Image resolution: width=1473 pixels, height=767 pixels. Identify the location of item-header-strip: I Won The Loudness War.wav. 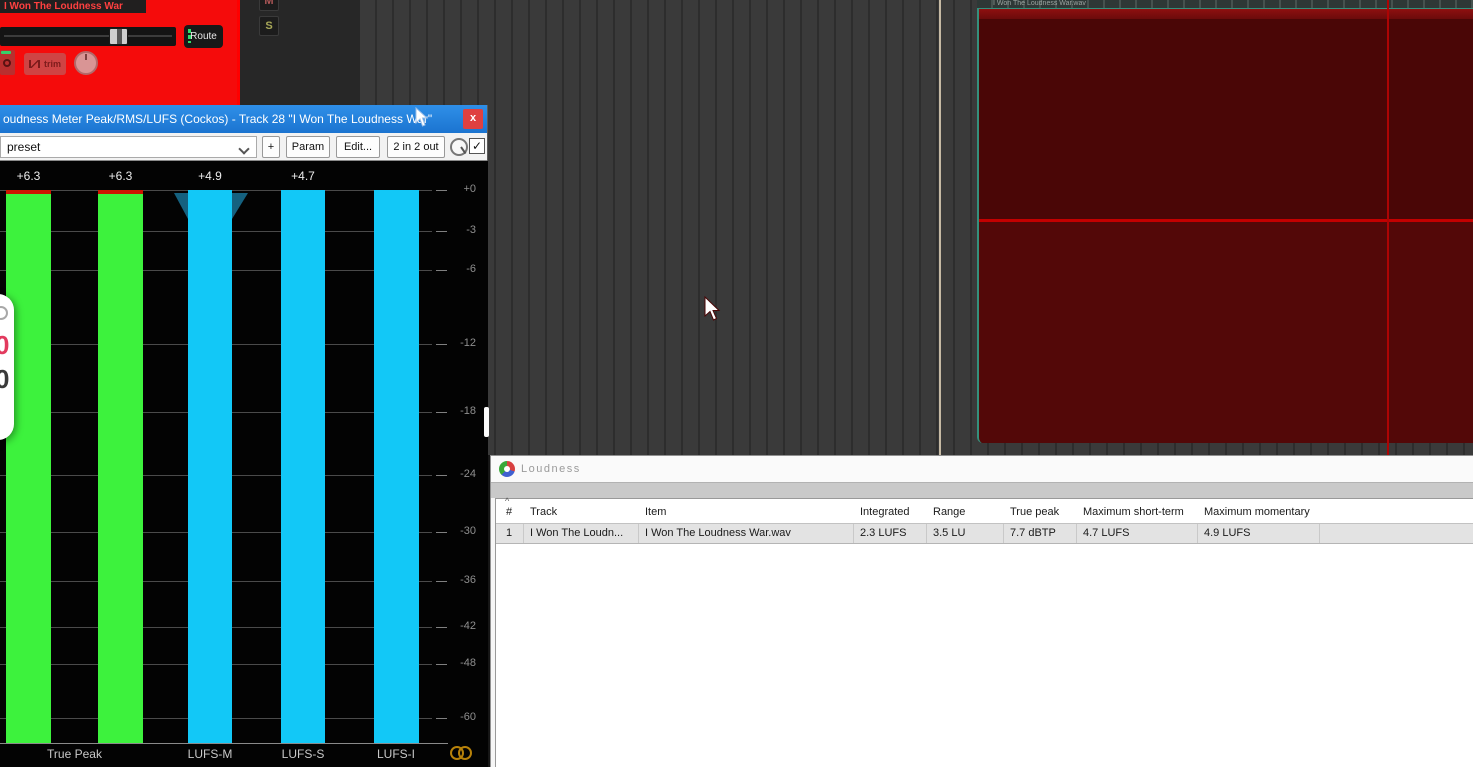
(1225, 4).